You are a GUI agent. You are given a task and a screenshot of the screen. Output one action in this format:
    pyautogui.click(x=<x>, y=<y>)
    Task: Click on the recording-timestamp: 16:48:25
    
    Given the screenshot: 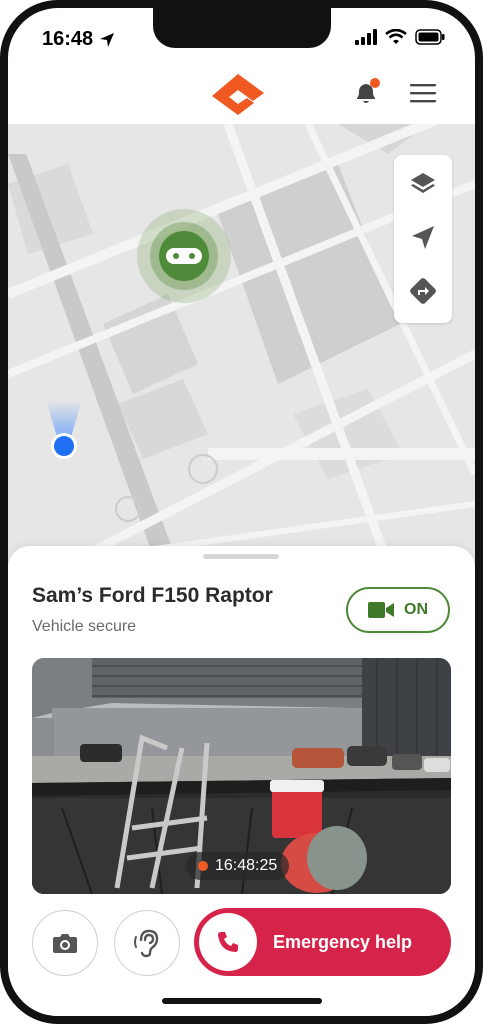 What is the action you would take?
    pyautogui.click(x=238, y=866)
    